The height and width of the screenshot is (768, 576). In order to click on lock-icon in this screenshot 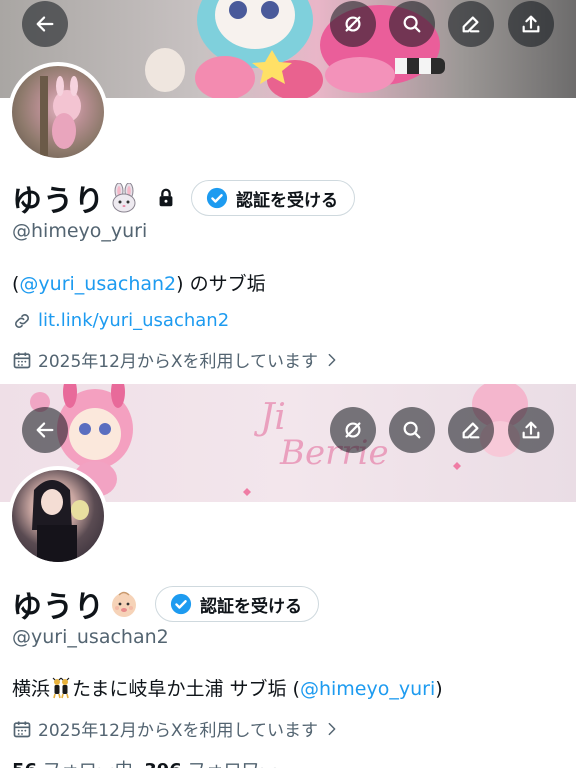, I will do `click(166, 197)`.